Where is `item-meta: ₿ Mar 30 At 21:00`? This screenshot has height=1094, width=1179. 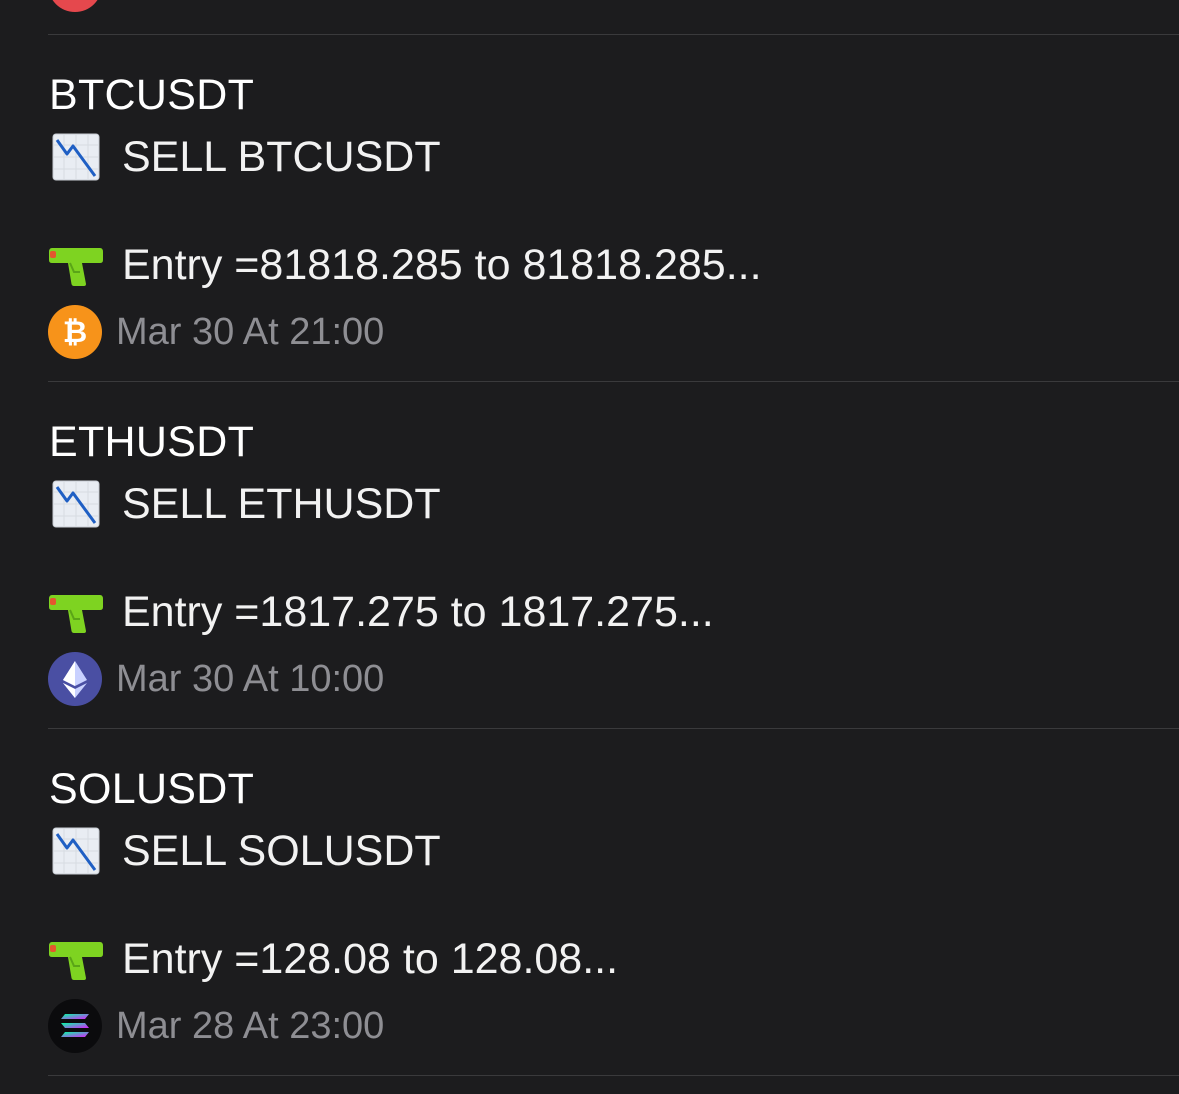
item-meta: ₿ Mar 30 At 21:00 is located at coordinates (216, 332).